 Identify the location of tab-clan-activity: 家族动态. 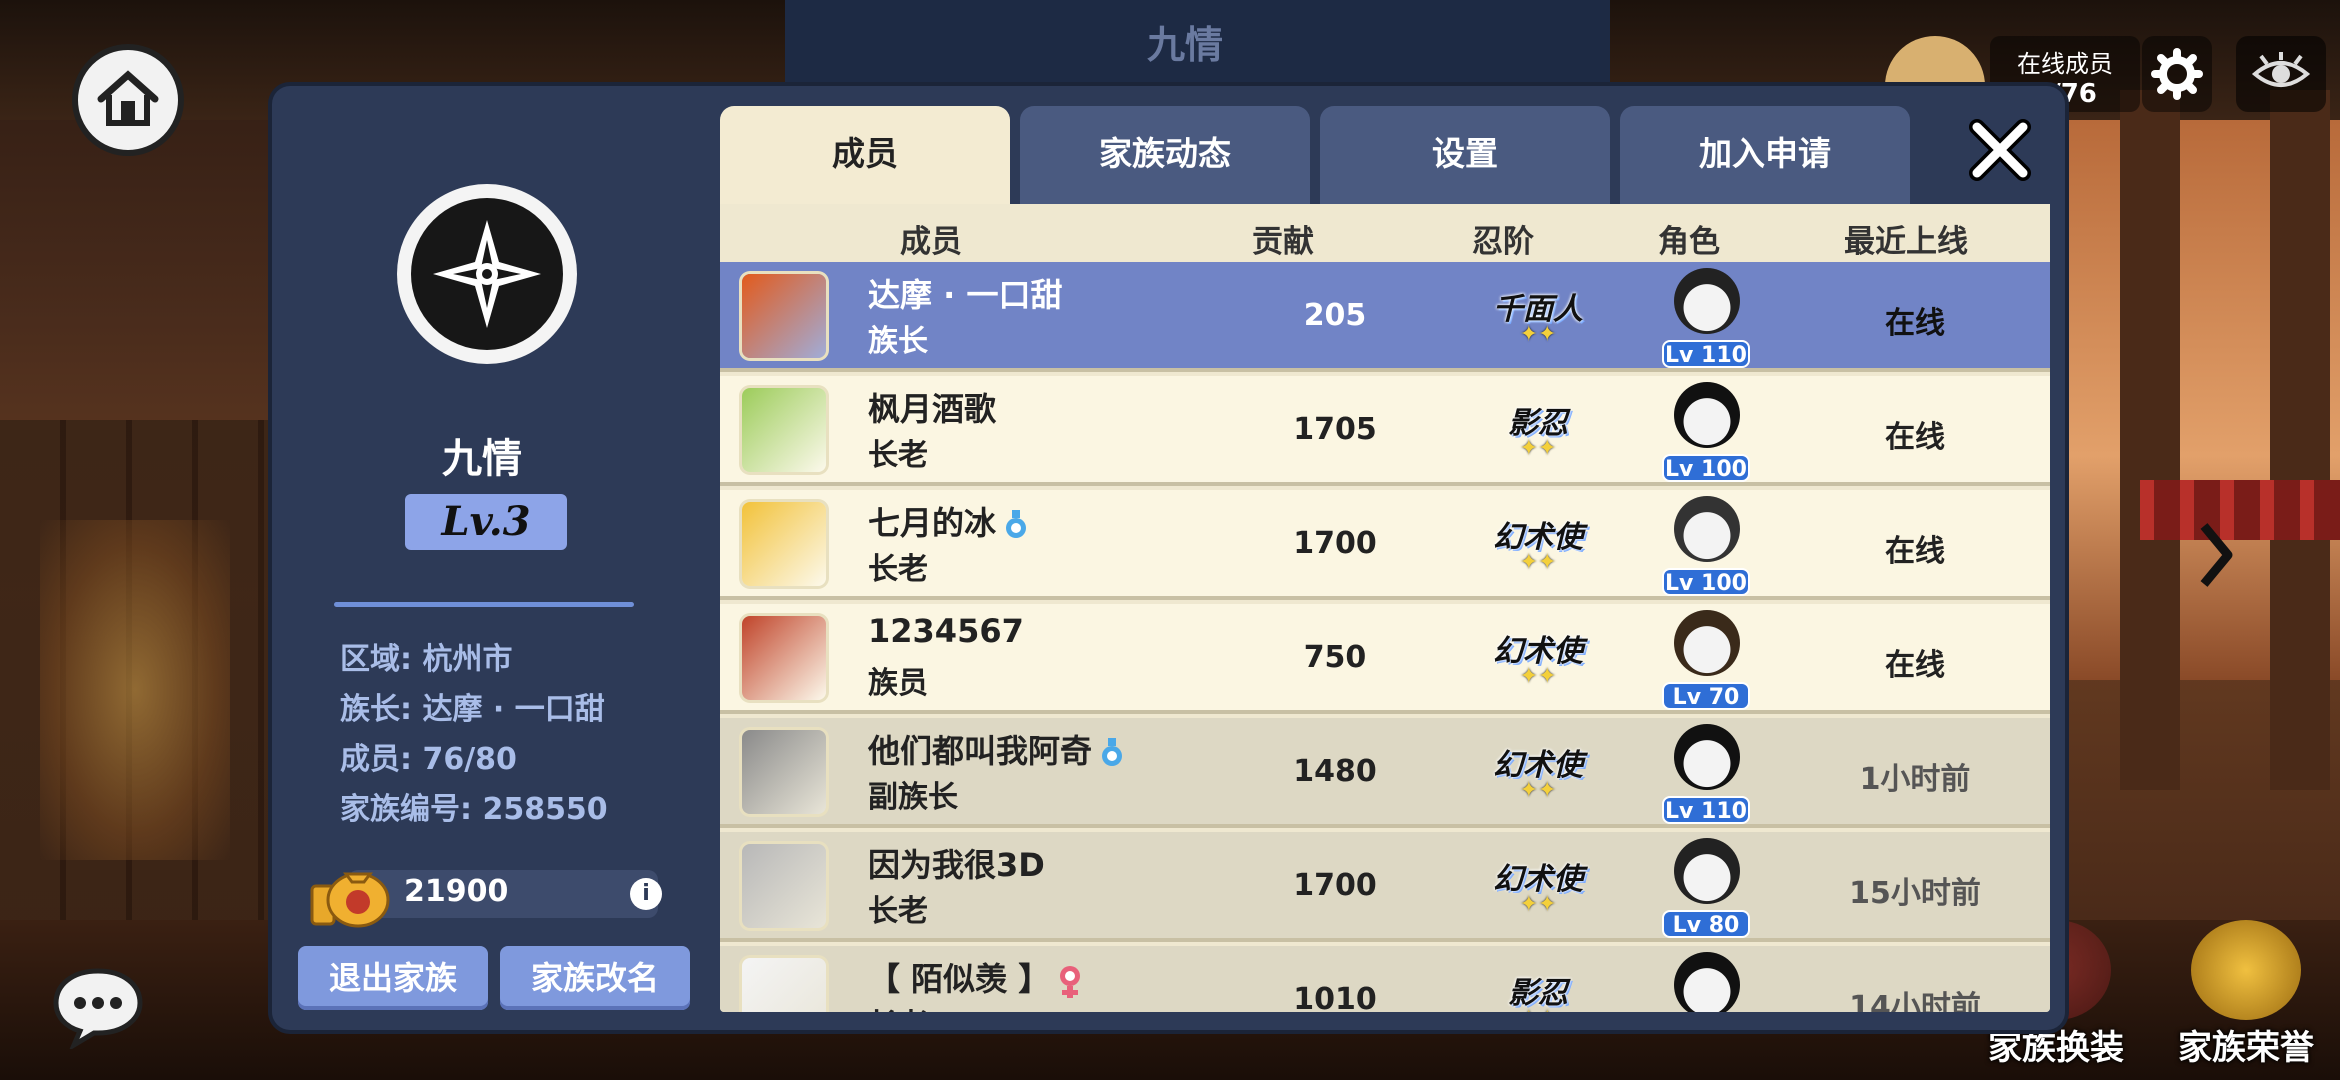
(1165, 156).